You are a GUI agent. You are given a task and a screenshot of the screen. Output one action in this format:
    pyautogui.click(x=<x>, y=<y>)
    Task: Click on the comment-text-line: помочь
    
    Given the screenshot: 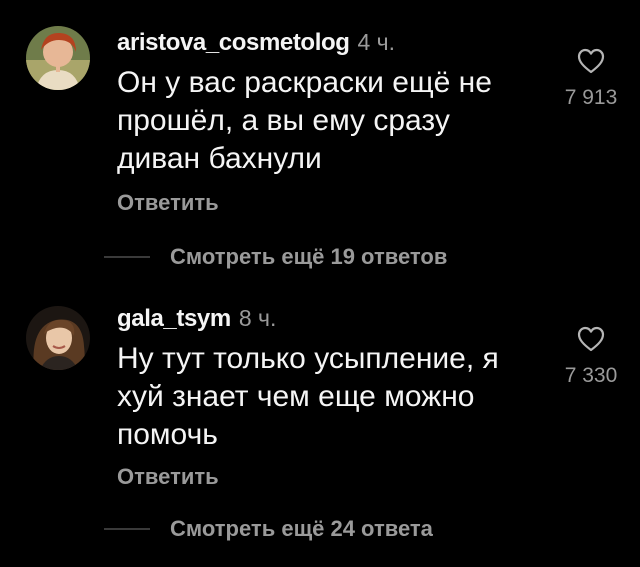 What is the action you would take?
    pyautogui.click(x=167, y=434)
    